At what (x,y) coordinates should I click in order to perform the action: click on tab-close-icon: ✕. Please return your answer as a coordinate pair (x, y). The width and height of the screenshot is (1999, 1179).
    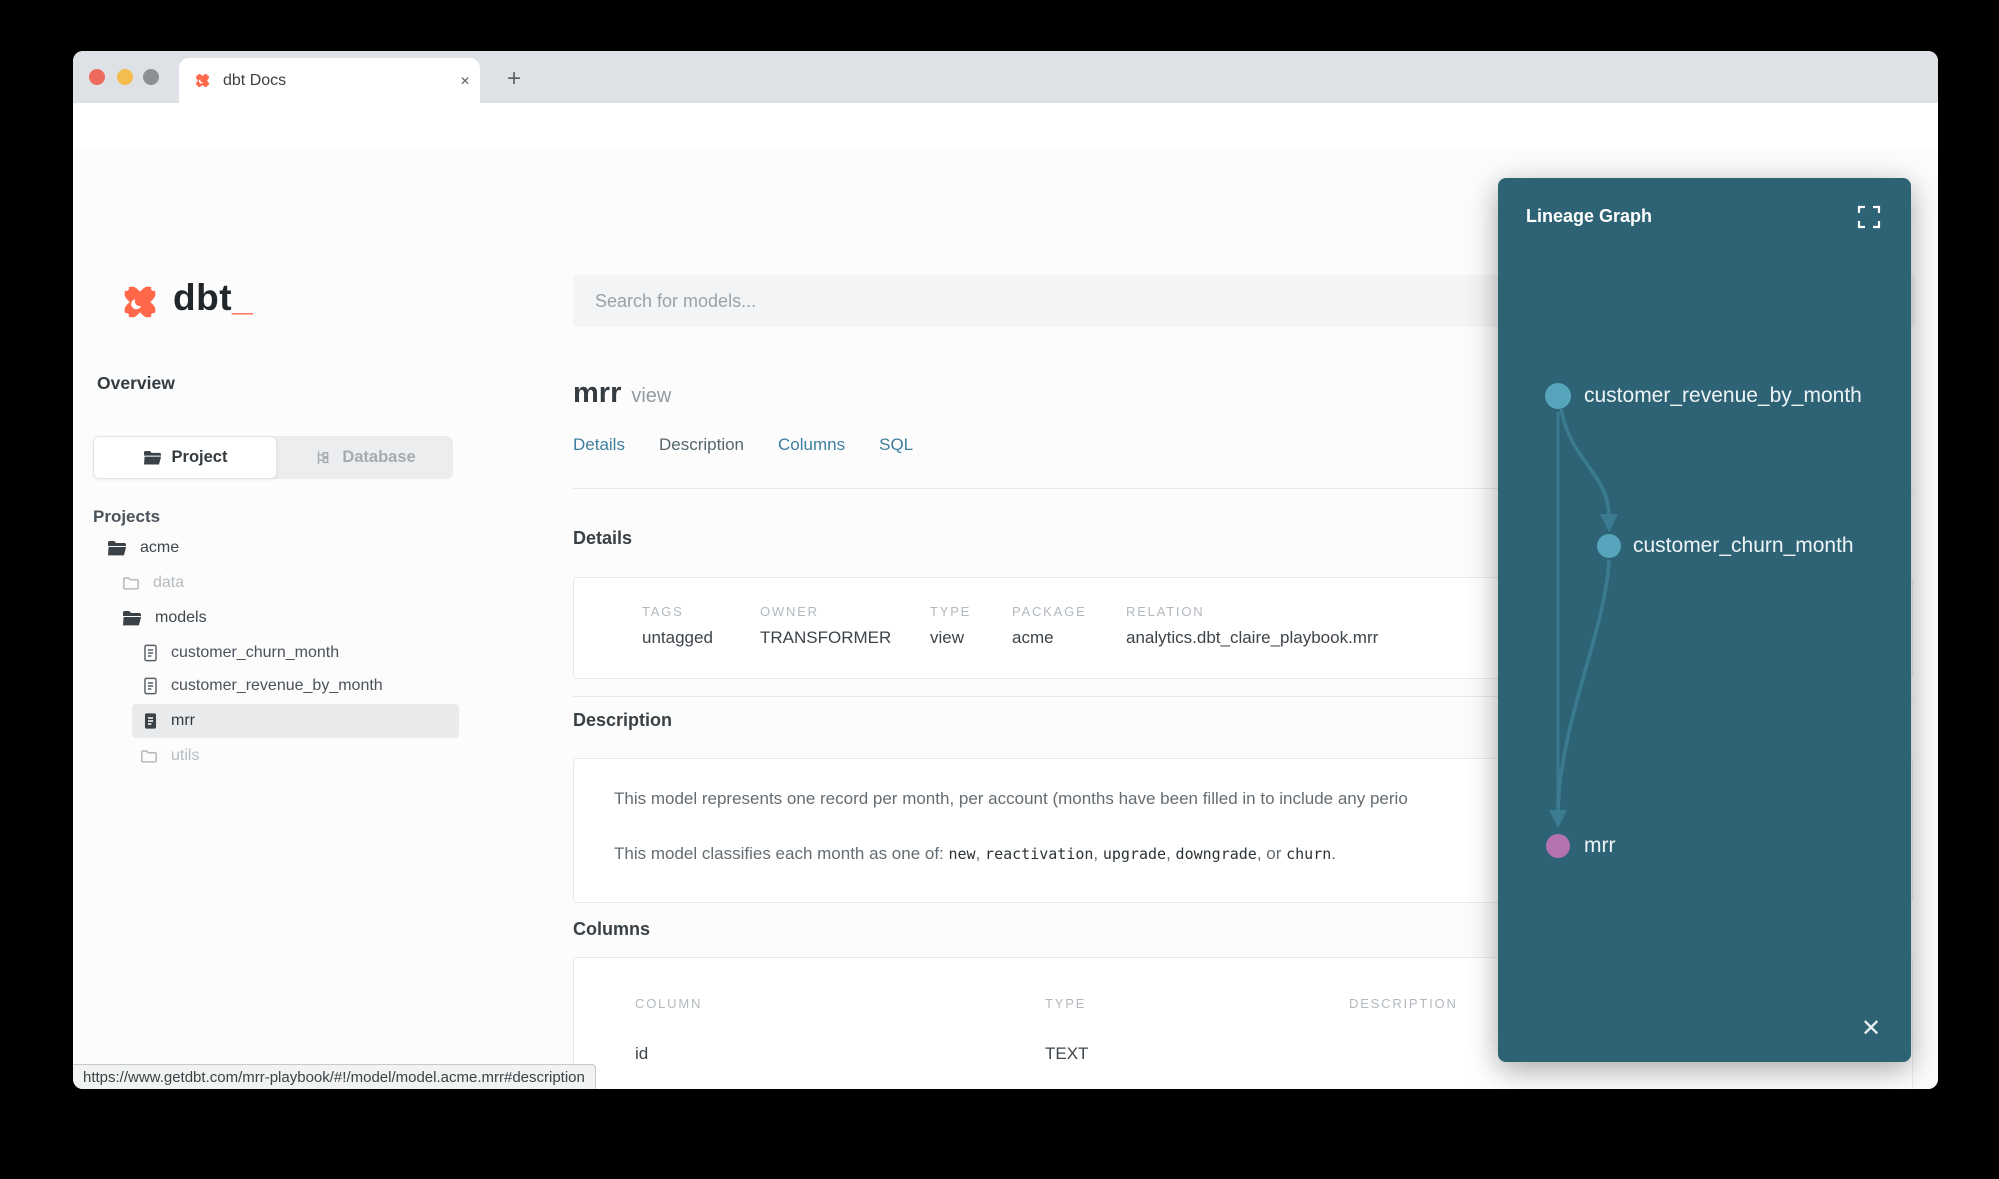
    Looking at the image, I should click on (465, 81).